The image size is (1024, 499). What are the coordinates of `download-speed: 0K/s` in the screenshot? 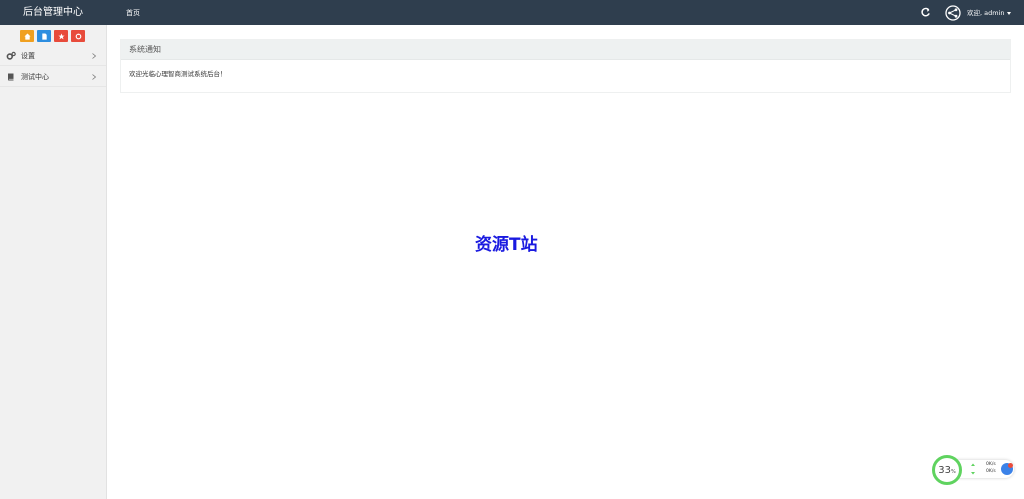 It's located at (991, 471).